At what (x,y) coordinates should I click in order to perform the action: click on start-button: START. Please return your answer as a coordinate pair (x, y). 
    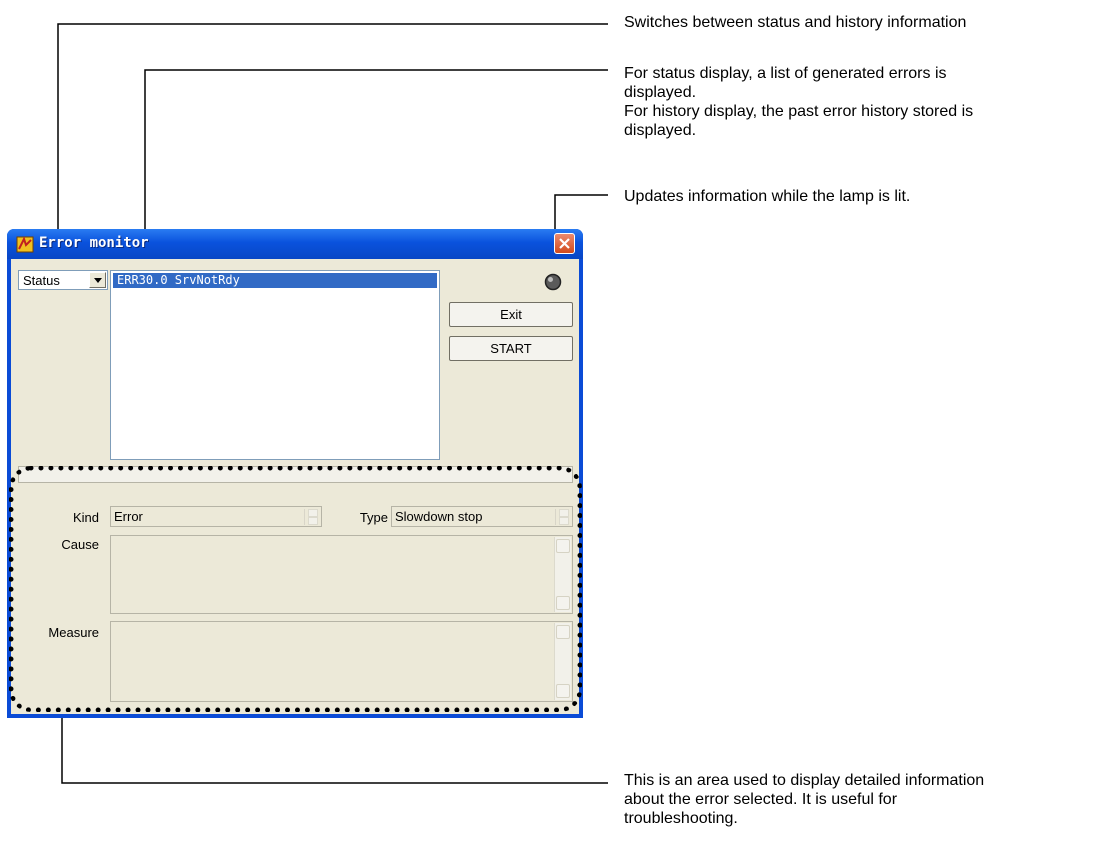
    Looking at the image, I should click on (511, 348).